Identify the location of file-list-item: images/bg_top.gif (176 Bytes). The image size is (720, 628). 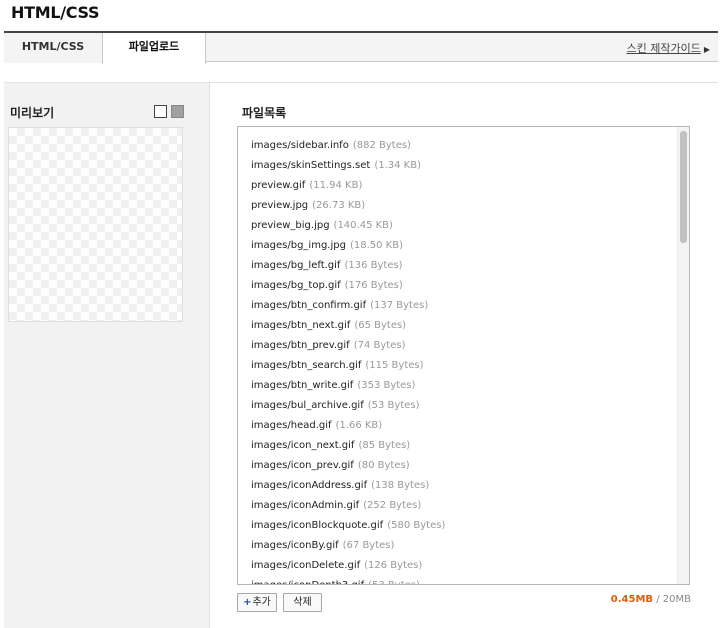
(348, 288).